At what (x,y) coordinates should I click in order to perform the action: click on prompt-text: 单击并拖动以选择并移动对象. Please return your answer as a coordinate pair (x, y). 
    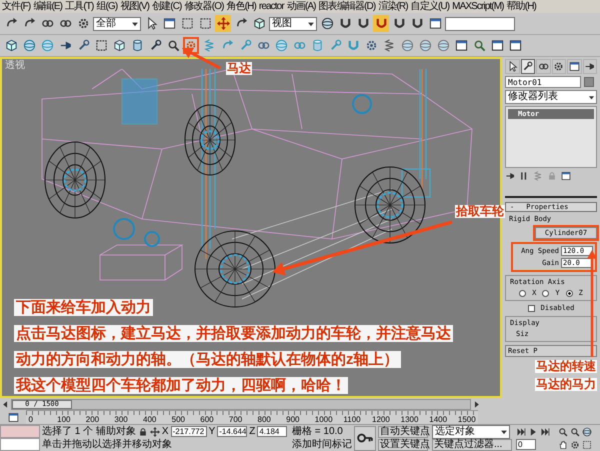
    Looking at the image, I should click on (107, 444).